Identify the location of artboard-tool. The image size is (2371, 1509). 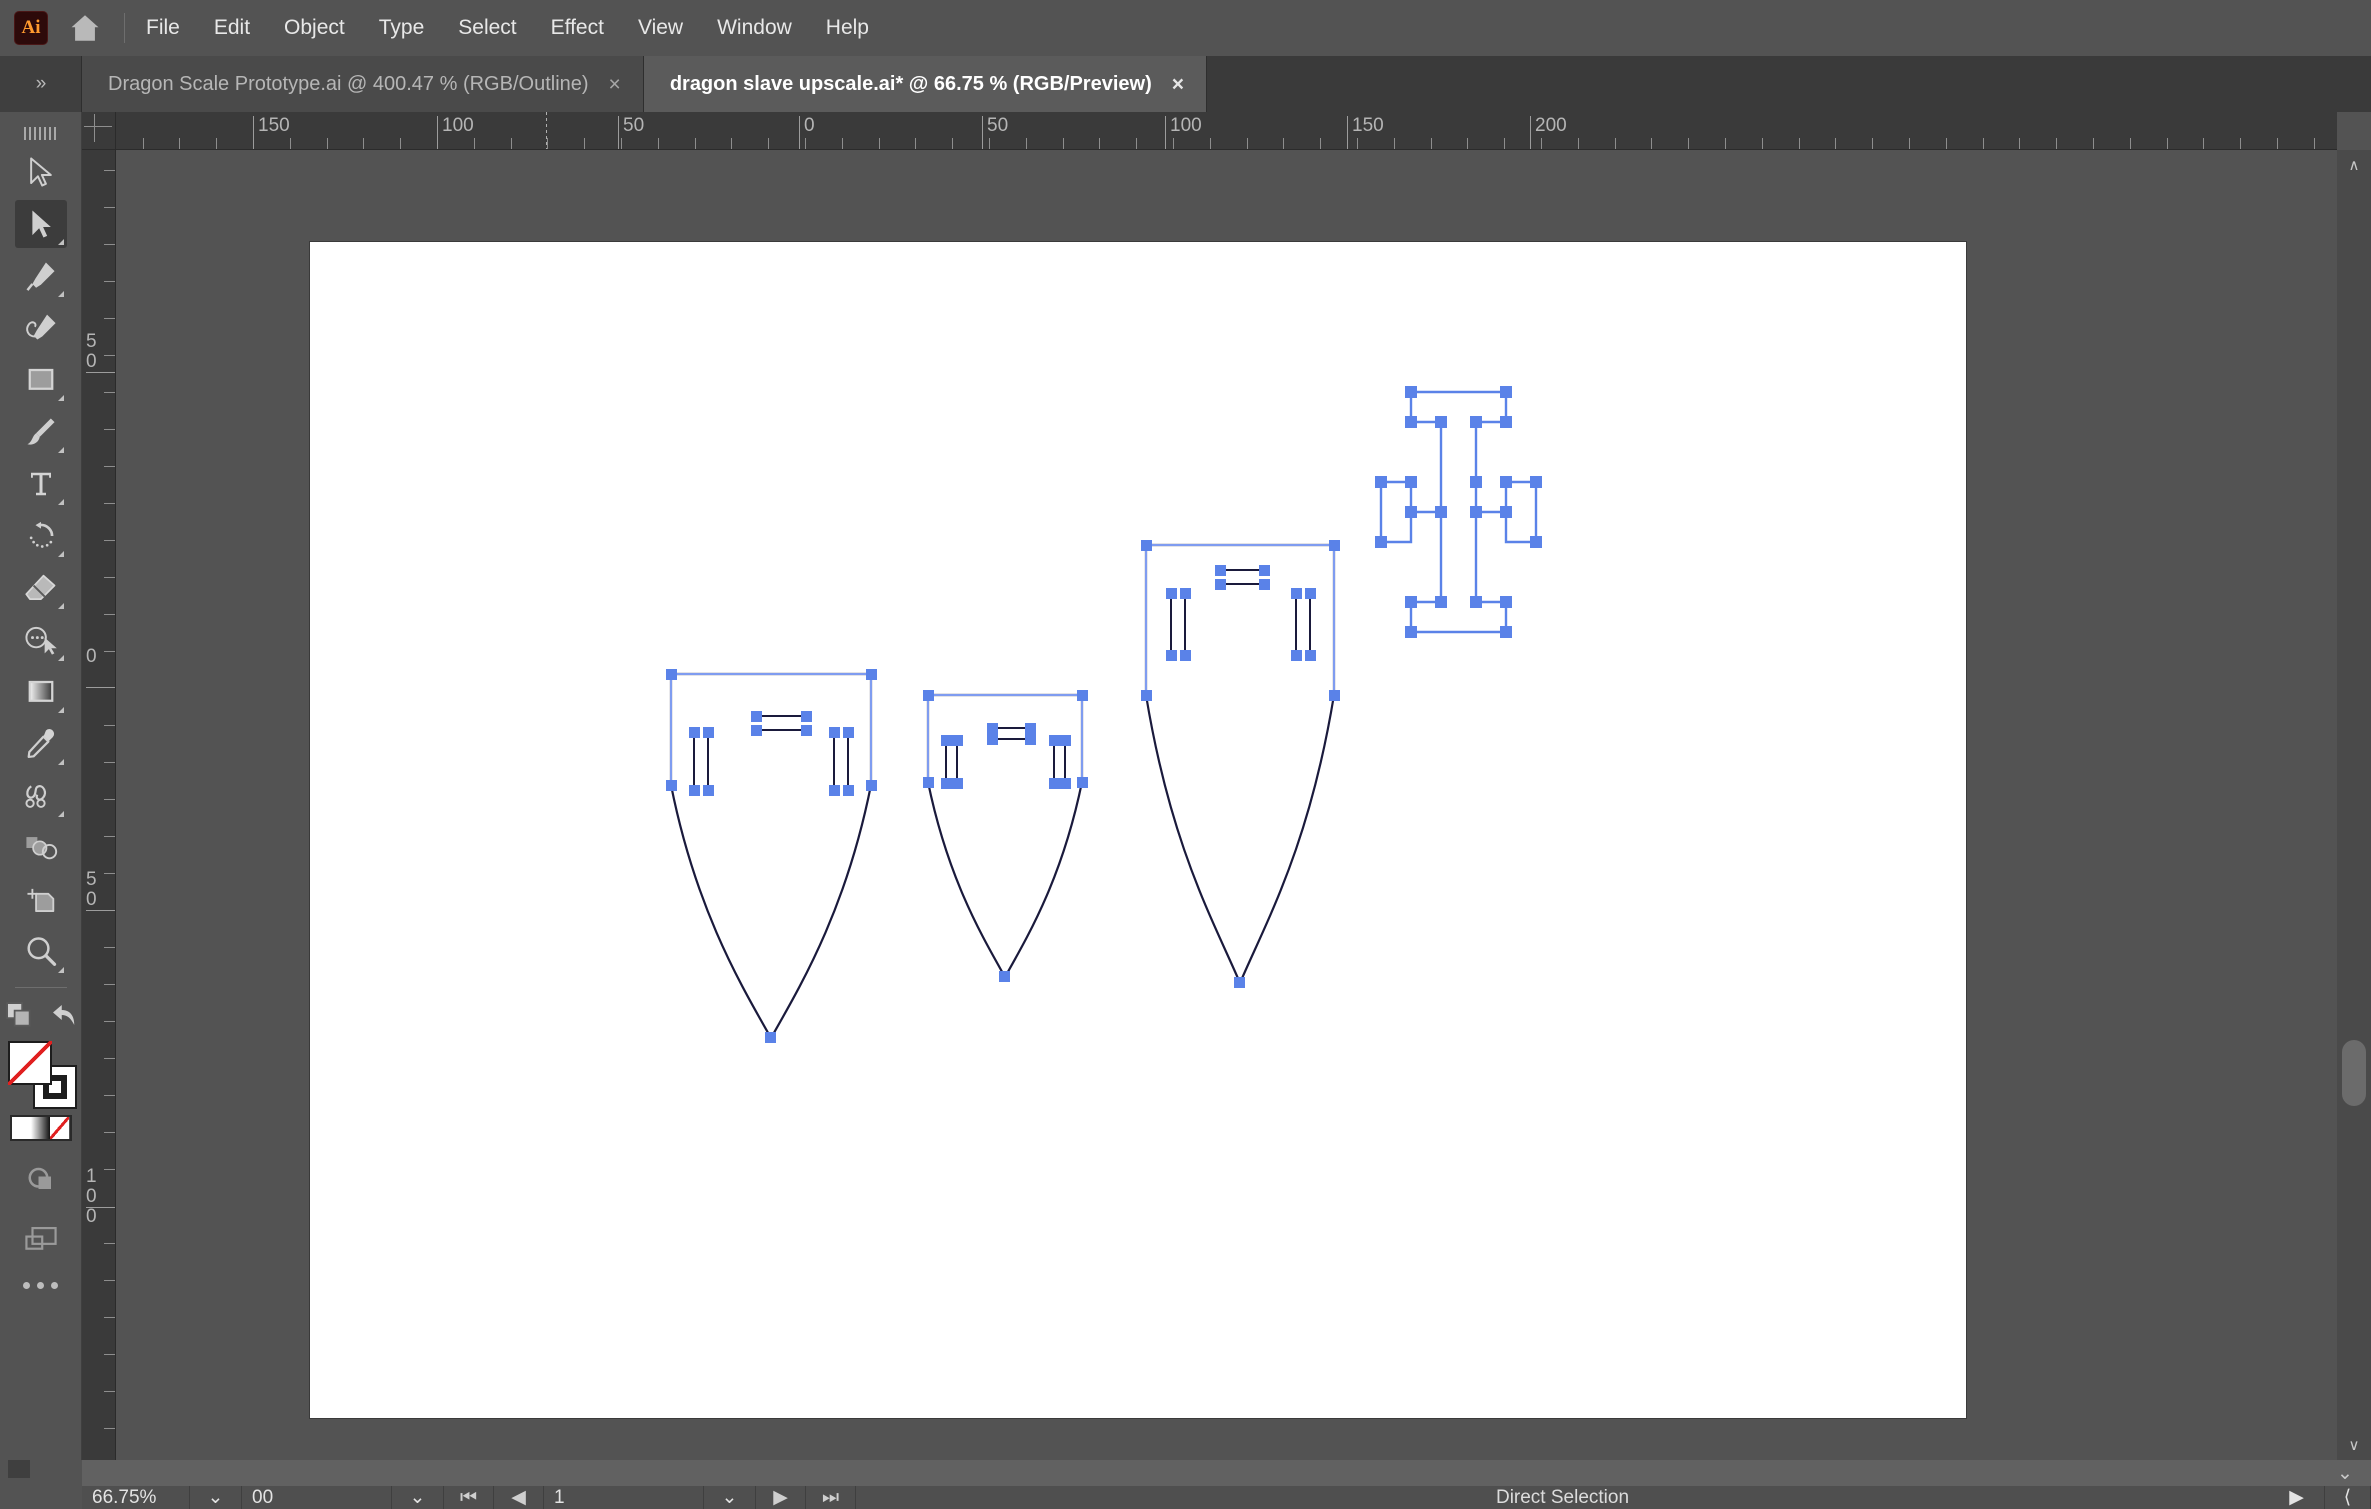
(41, 900).